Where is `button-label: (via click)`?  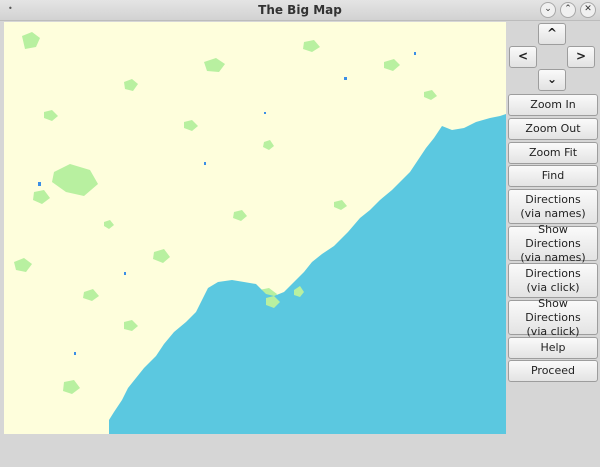
button-label: (via click) is located at coordinates (553, 287).